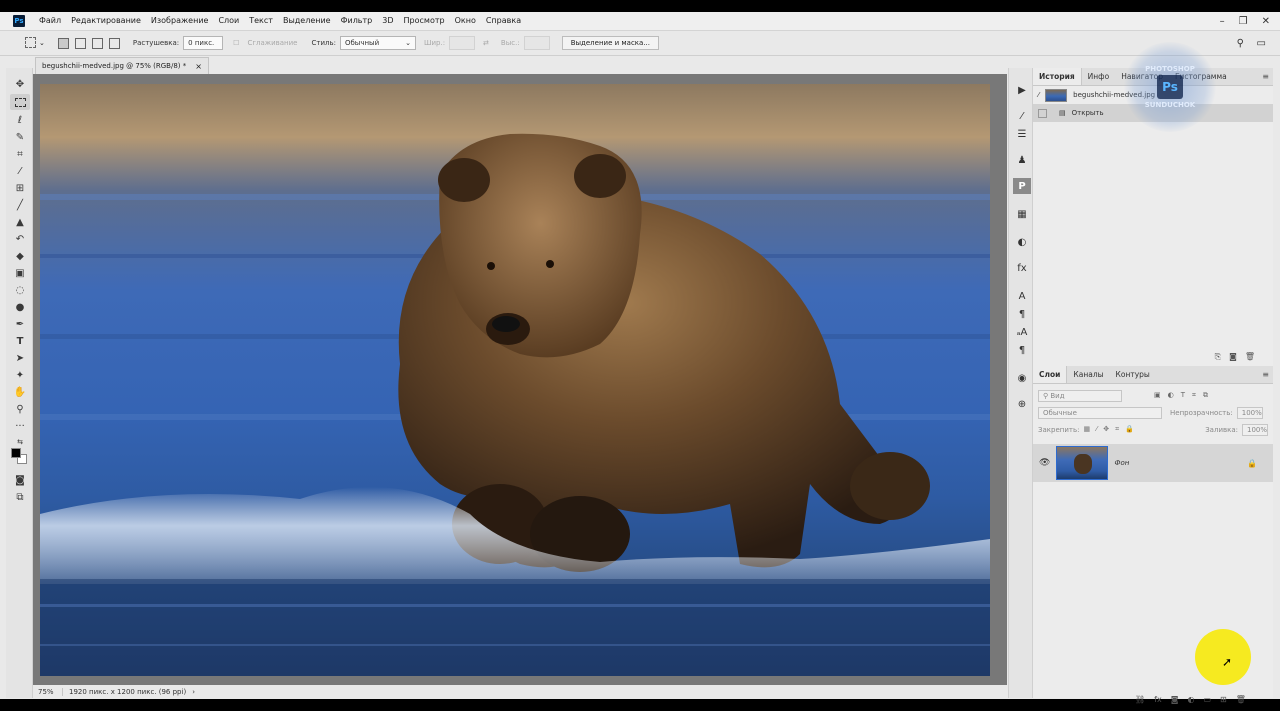  I want to click on eraser-icon: ◆, so click(20, 256).